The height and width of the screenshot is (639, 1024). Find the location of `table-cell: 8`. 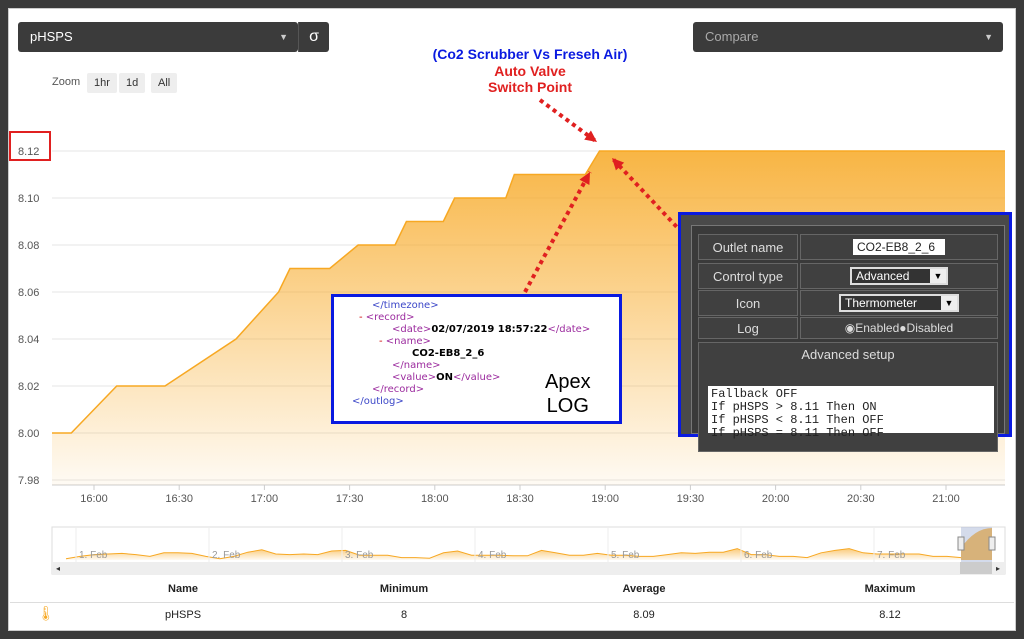

table-cell: 8 is located at coordinates (404, 615).